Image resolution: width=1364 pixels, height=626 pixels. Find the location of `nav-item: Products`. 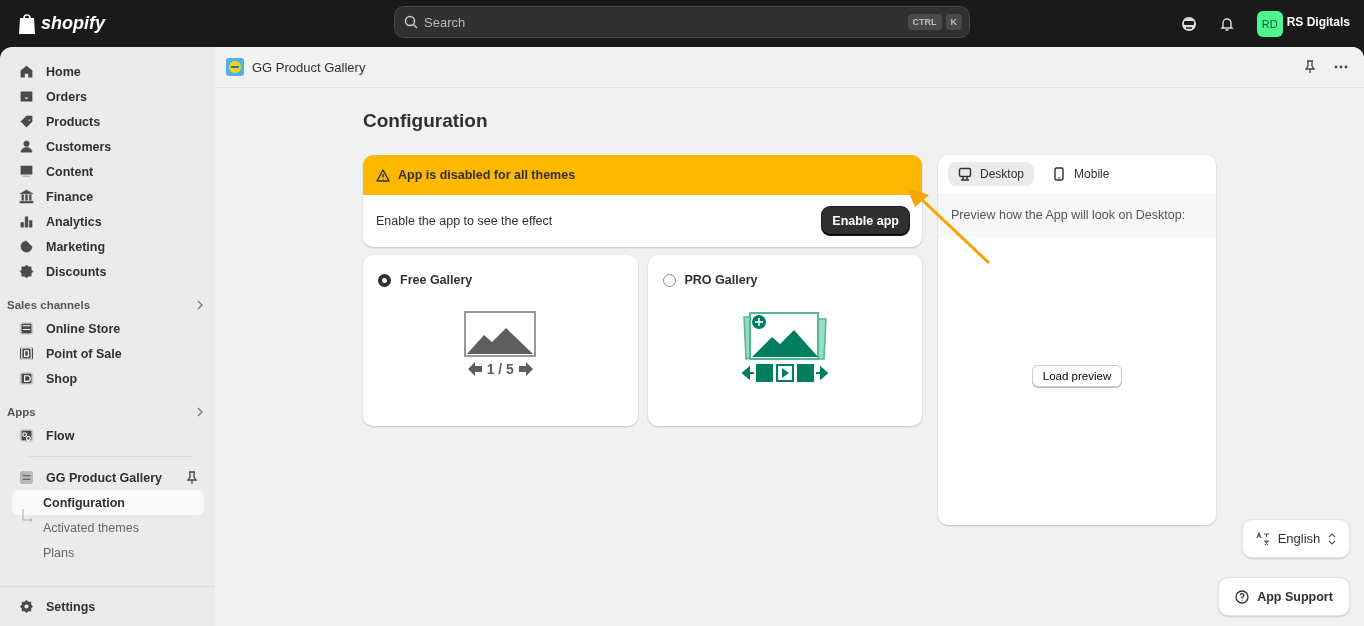

nav-item: Products is located at coordinates (108, 121).